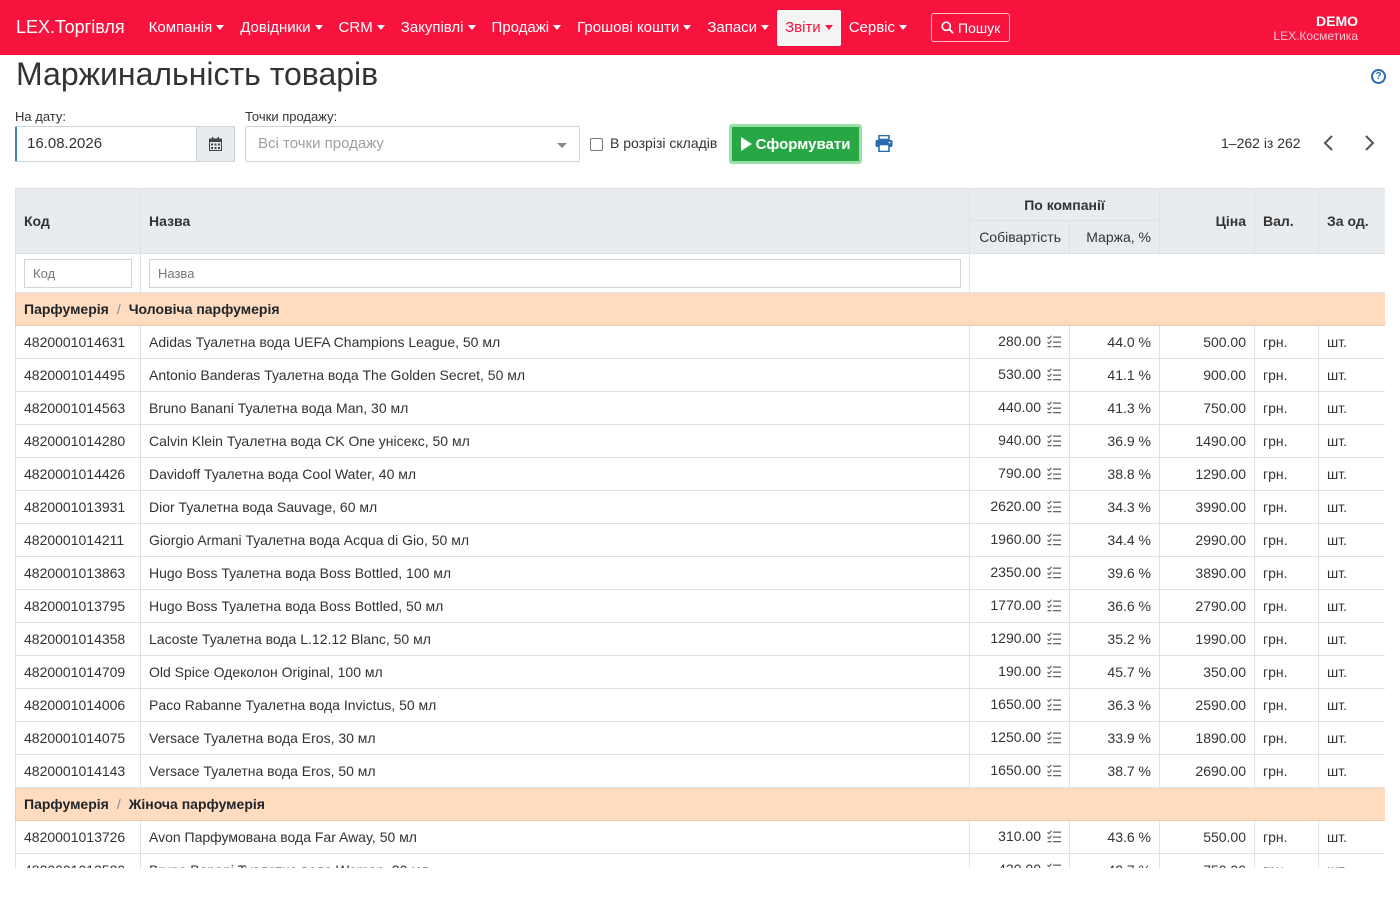  What do you see at coordinates (555, 507) in the screenshot?
I see `cell-name: Dior Туалетна вода Sauvage, 60 мл` at bounding box center [555, 507].